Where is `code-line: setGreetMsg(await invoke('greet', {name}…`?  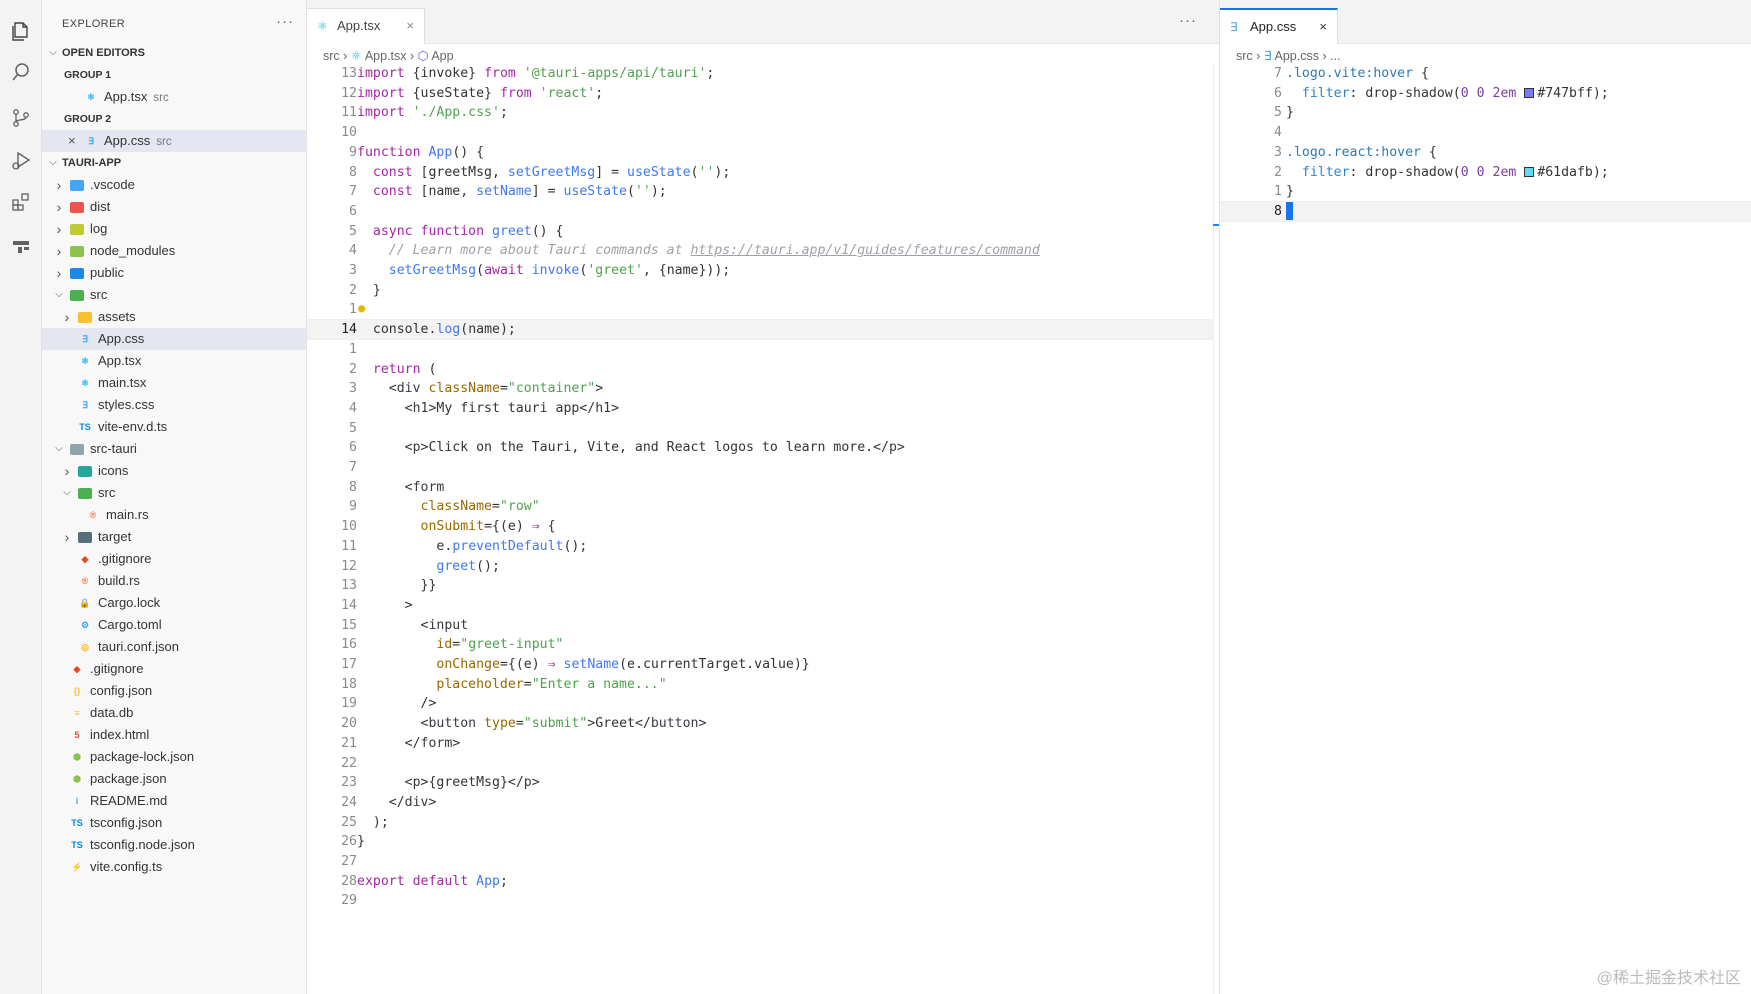 code-line: setGreetMsg(await invoke('greet', {name}… is located at coordinates (543, 270).